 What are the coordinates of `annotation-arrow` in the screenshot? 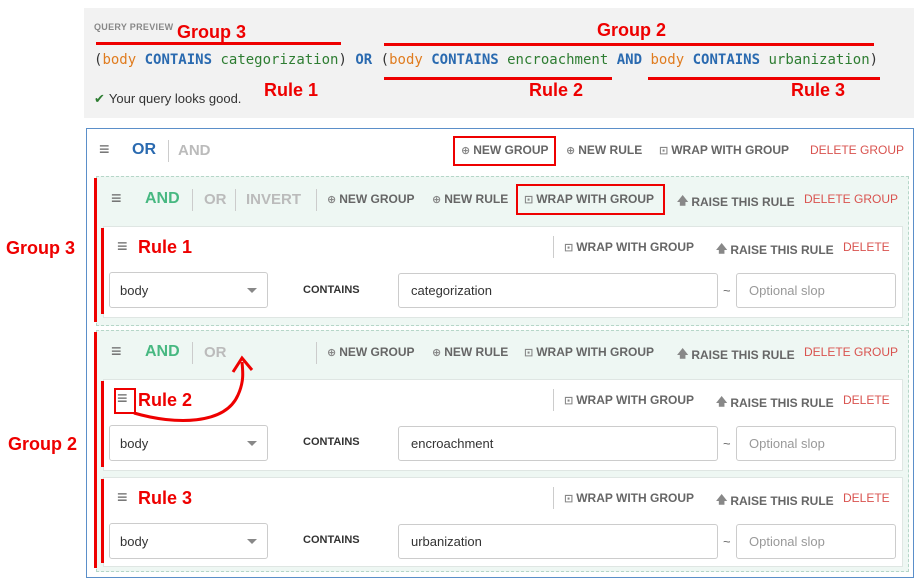 It's located at (193, 388).